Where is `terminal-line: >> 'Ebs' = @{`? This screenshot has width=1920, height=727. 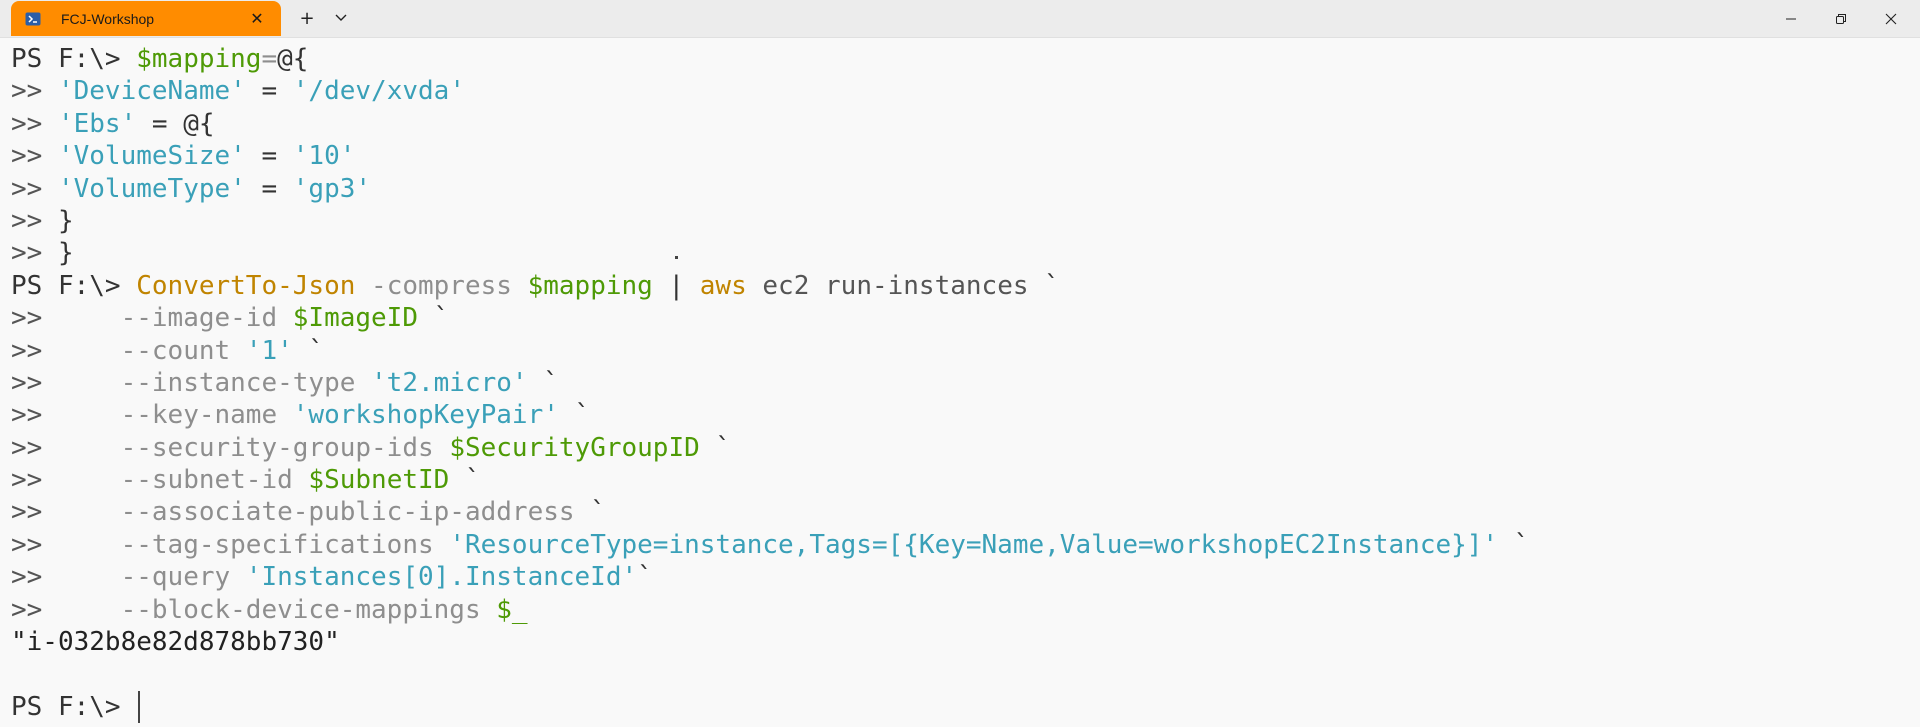 terminal-line: >> 'Ebs' = @{ is located at coordinates (965, 124).